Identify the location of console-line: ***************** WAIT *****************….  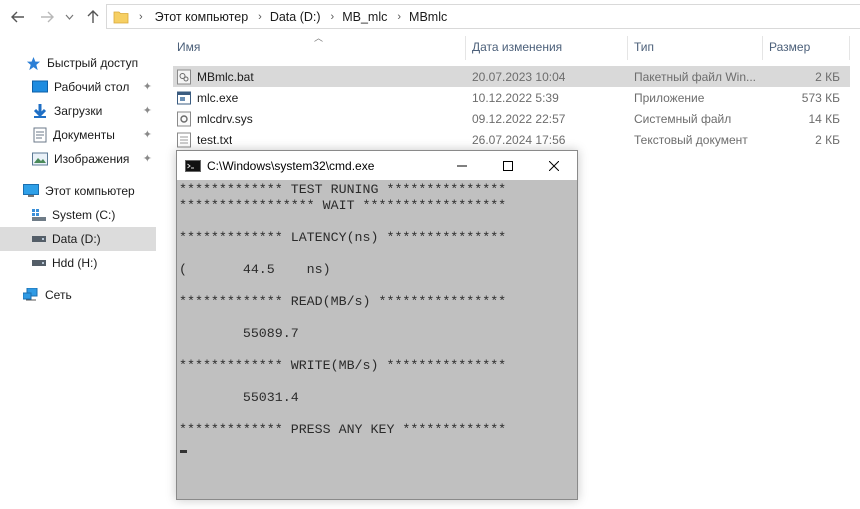
(343, 205).